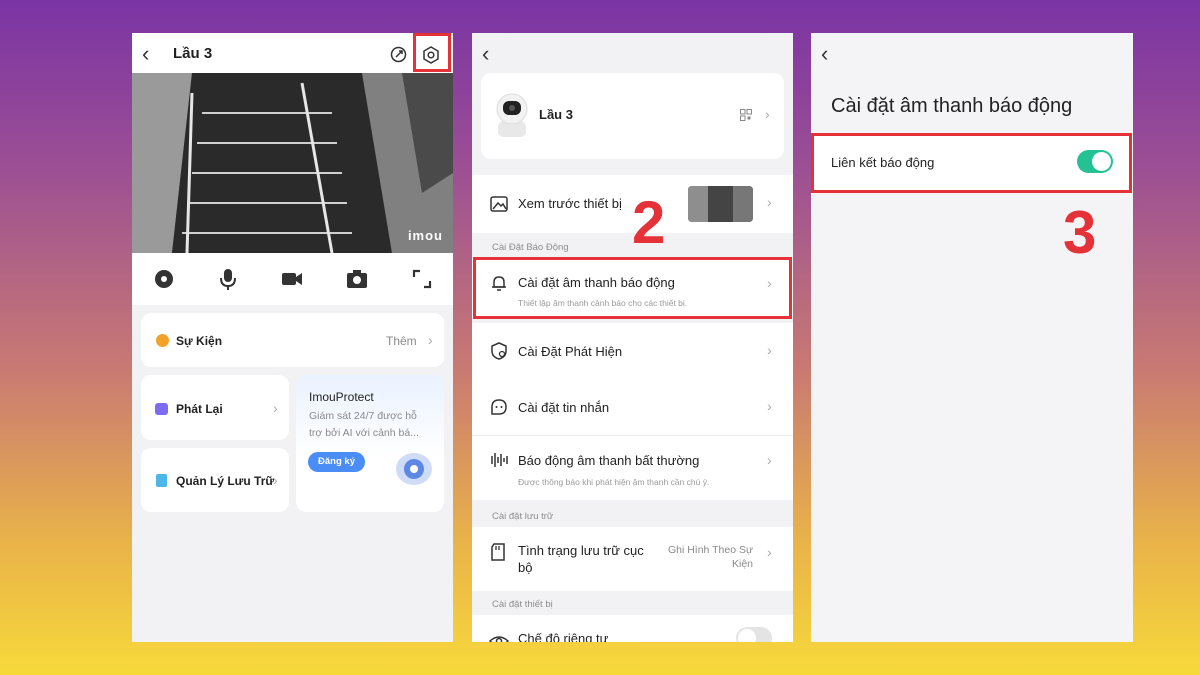 This screenshot has height=675, width=1200. Describe the element at coordinates (720, 204) in the screenshot. I see `preview-thumbnail` at that location.